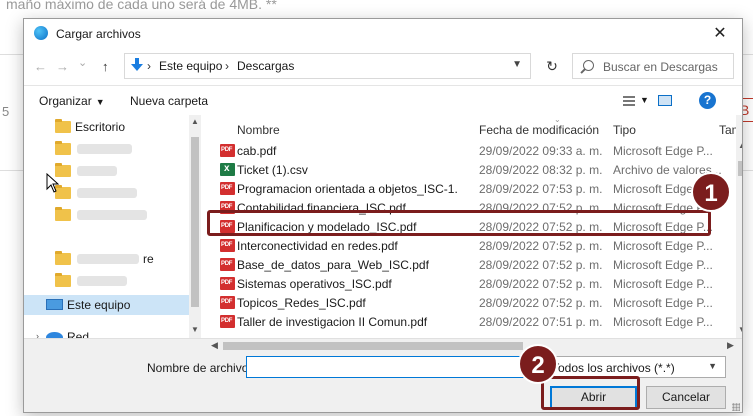 The image size is (753, 416). Describe the element at coordinates (41, 33) in the screenshot. I see `browser-app-icon` at that location.